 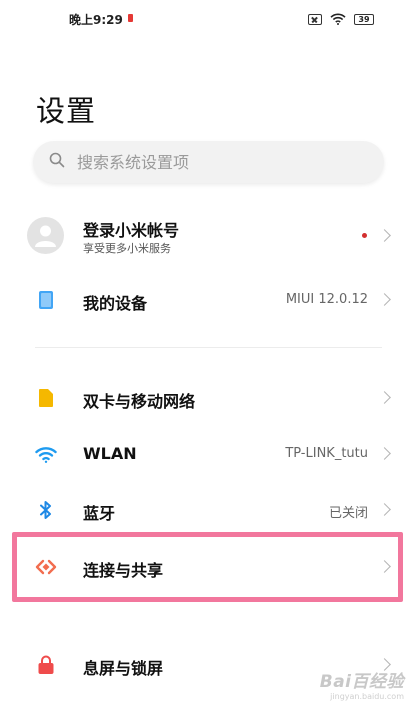 I want to click on item-label: 我的设备, so click(x=115, y=303).